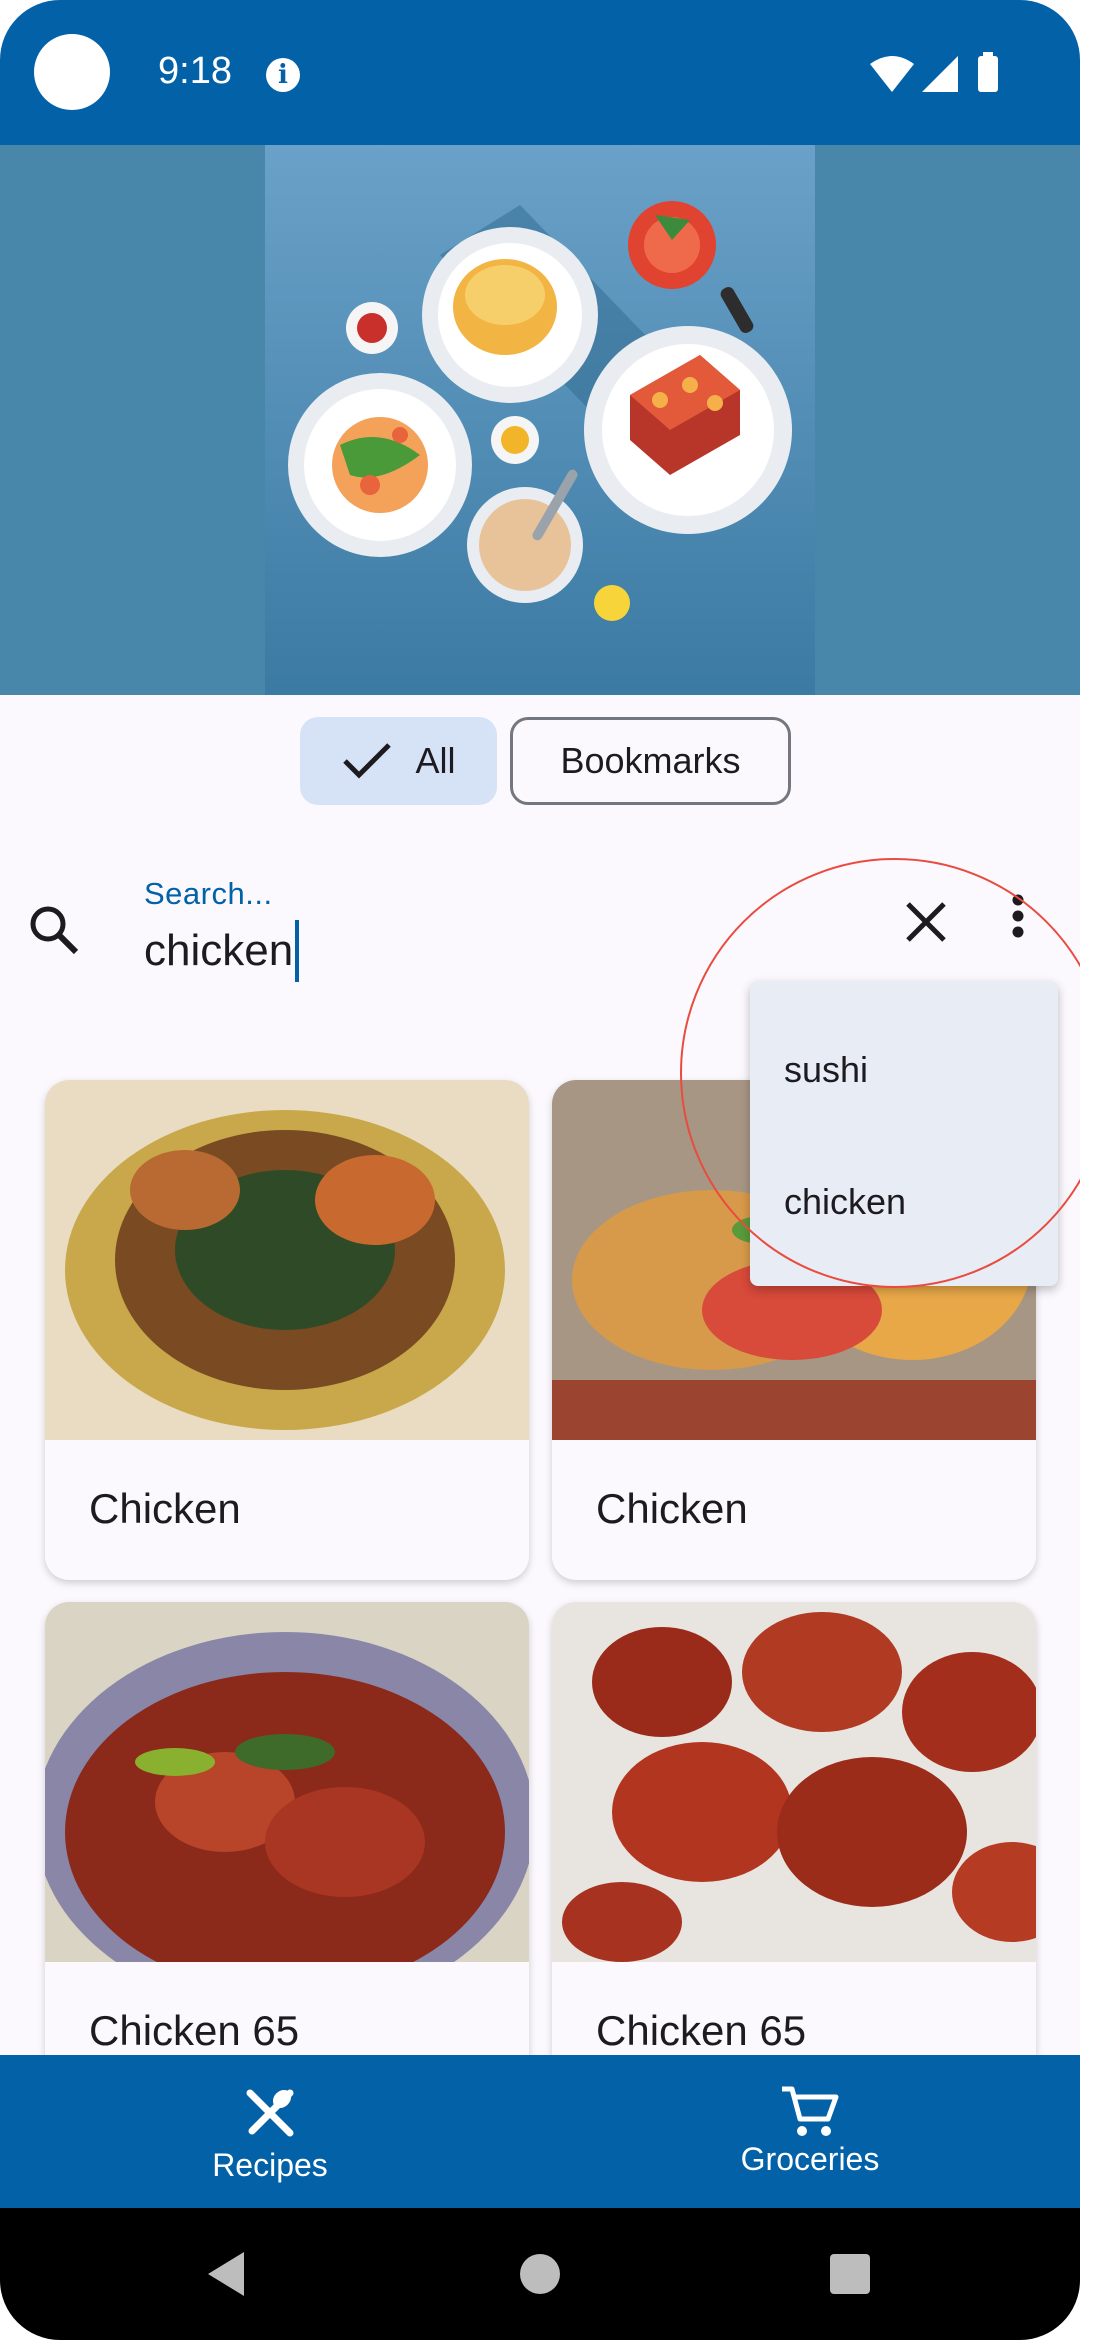  I want to click on search-history-menu: sushi chicken, so click(904, 1133).